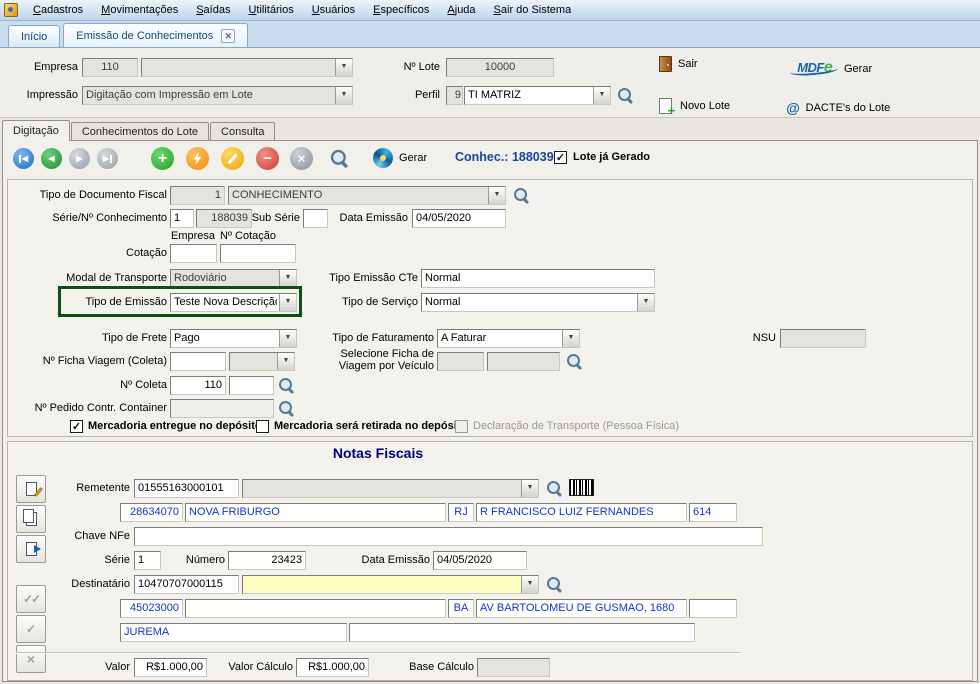 The image size is (980, 684). I want to click on chave-nfe-field, so click(448, 536).